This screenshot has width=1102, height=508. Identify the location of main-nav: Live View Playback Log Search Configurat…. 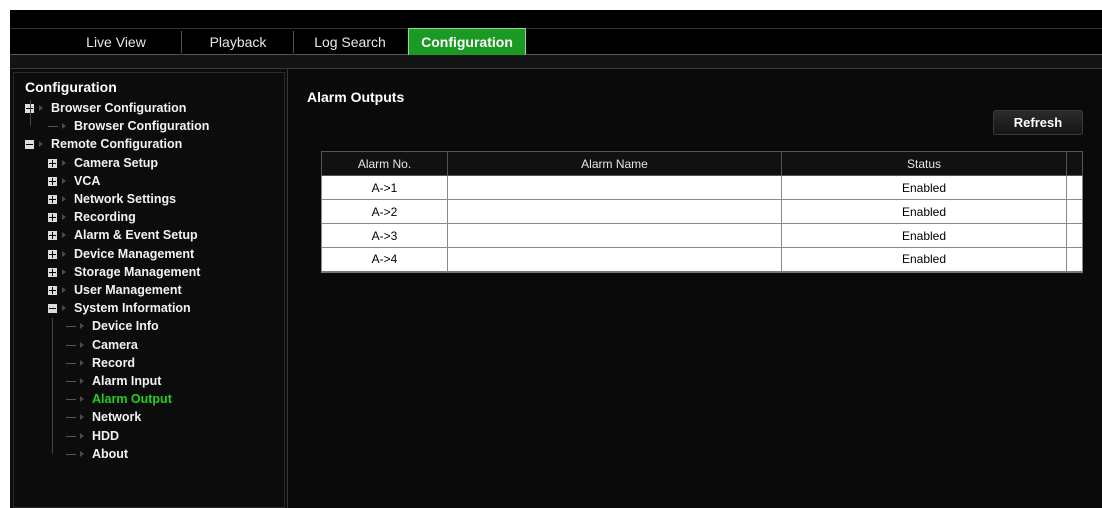
(556, 42).